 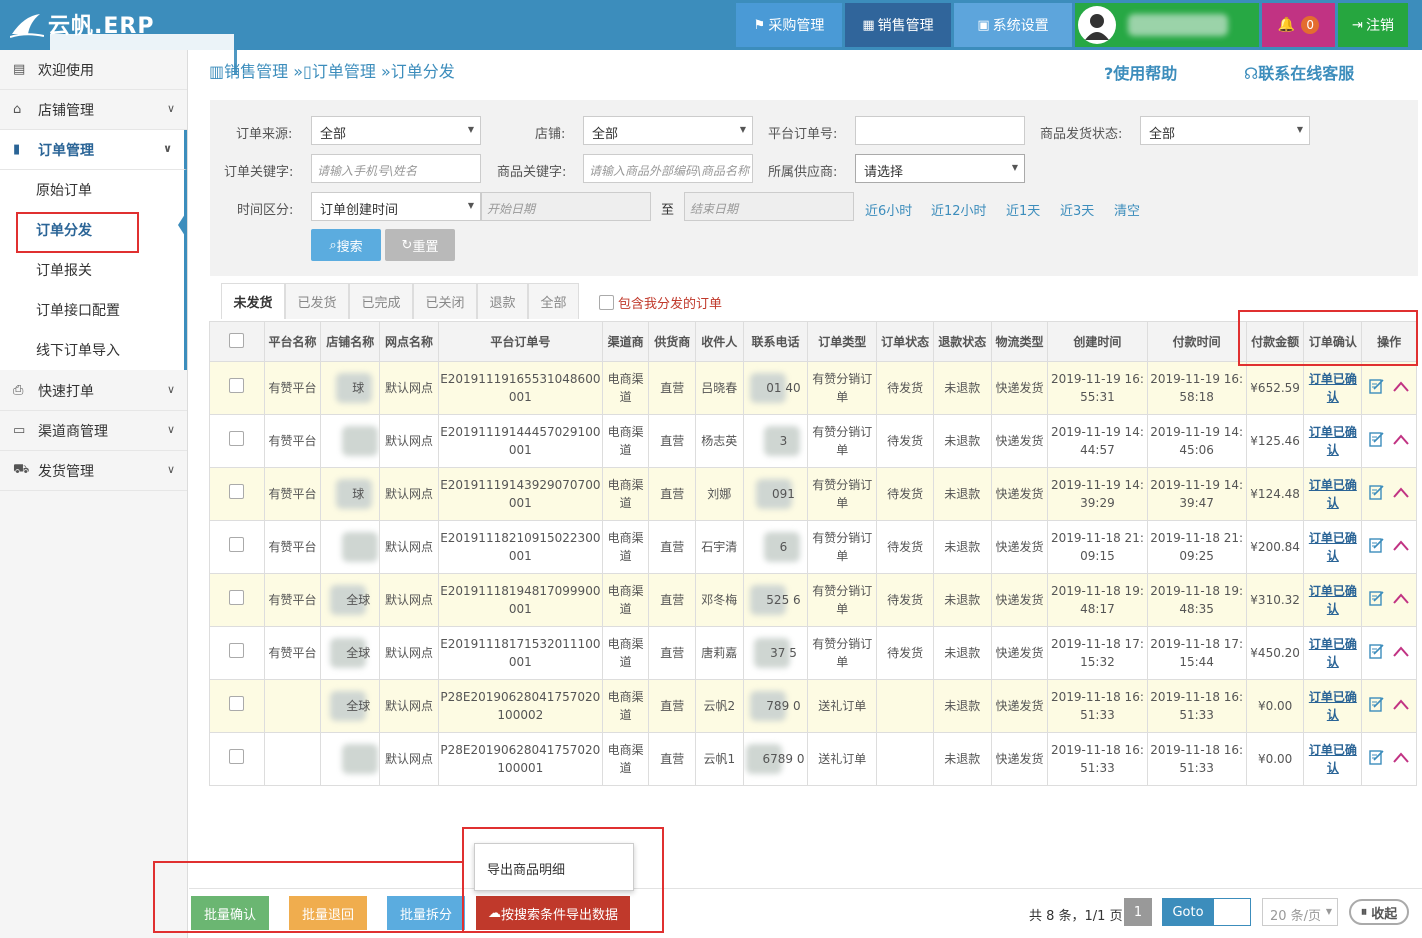 What do you see at coordinates (1225, 130) in the screenshot?
I see `ship-status-select: 全部 ▼` at bounding box center [1225, 130].